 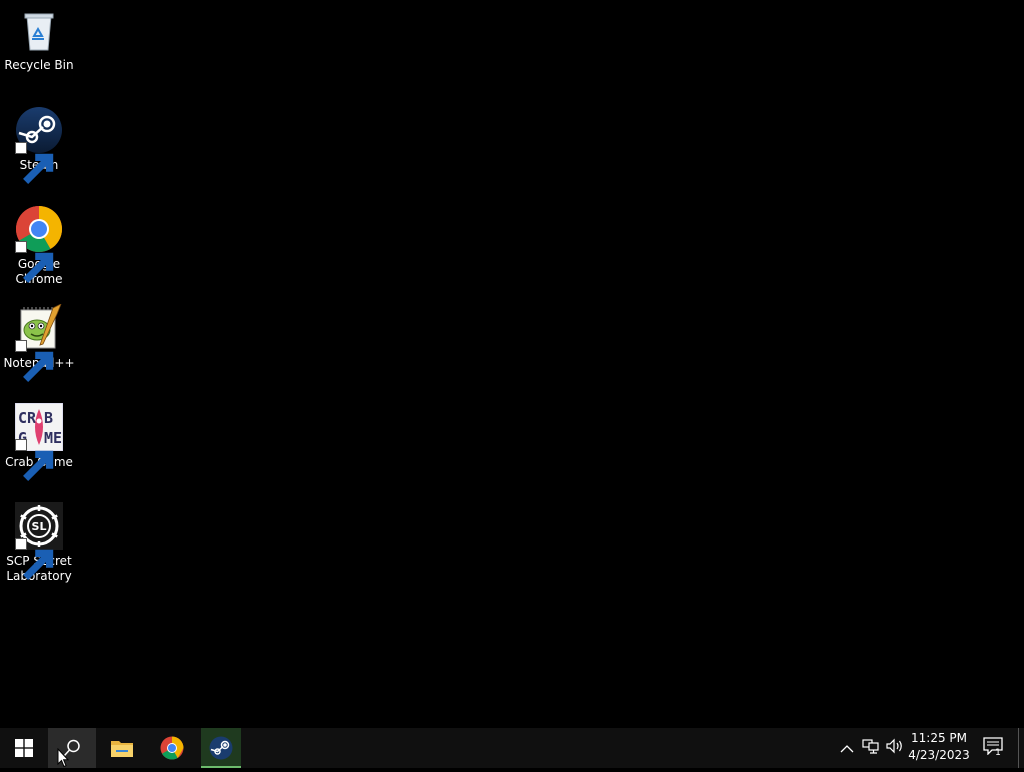 I want to click on taskbar-file-explorer-button, so click(x=122, y=748).